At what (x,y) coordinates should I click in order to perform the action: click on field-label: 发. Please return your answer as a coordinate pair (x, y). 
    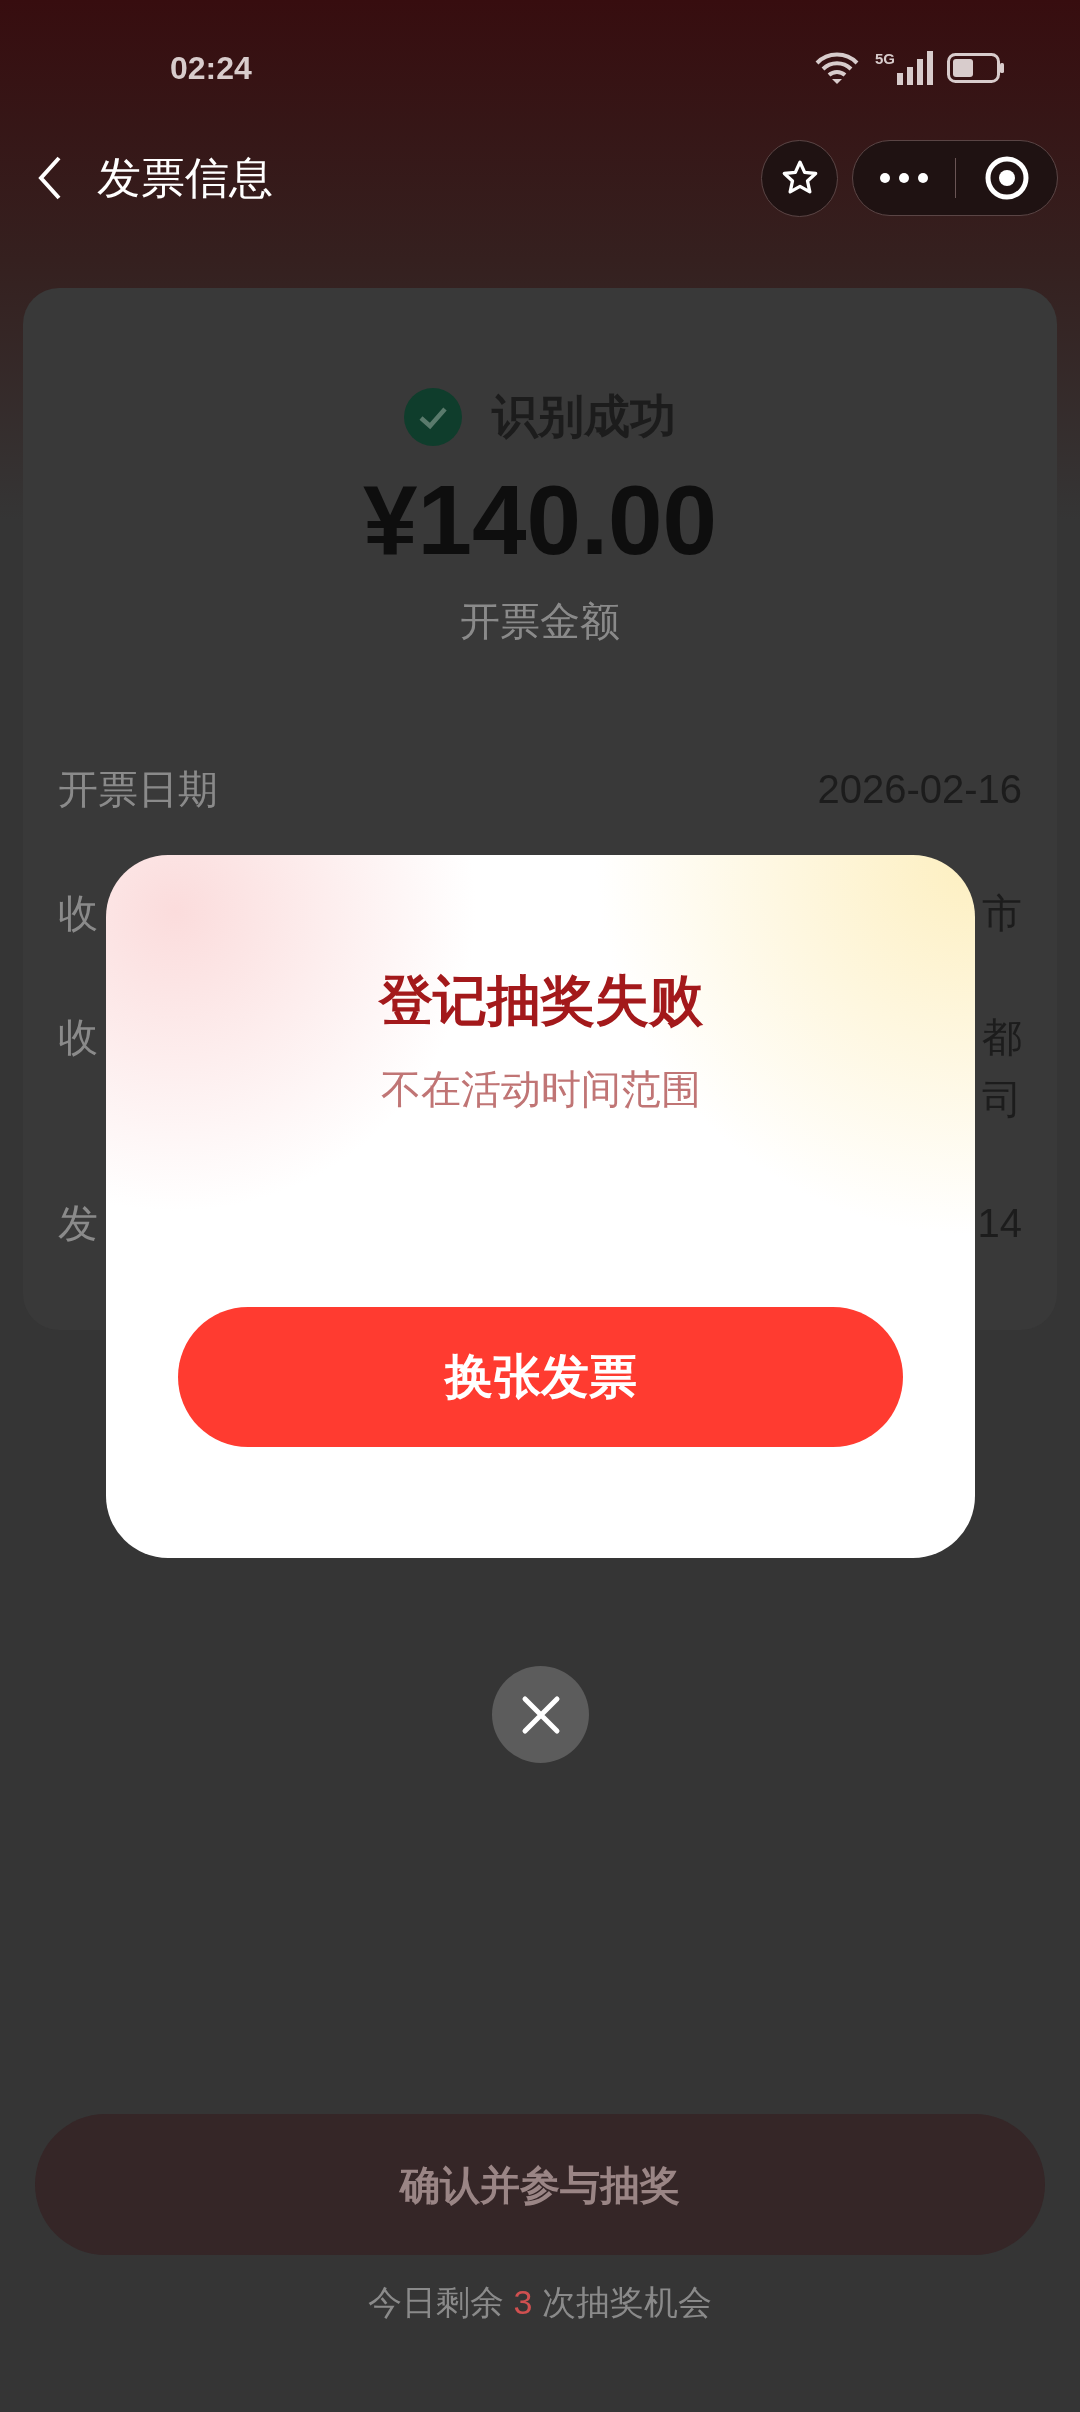
    Looking at the image, I should click on (78, 1223).